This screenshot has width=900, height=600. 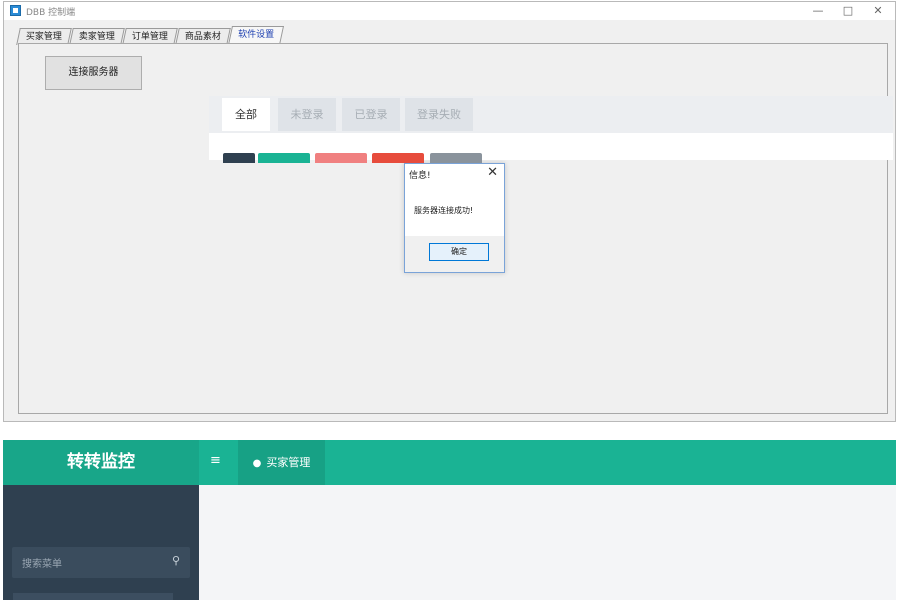 What do you see at coordinates (15, 10) in the screenshot?
I see `app-icon` at bounding box center [15, 10].